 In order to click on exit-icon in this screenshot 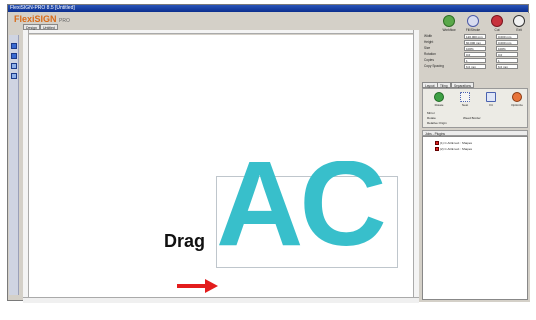, I will do `click(519, 21)`.